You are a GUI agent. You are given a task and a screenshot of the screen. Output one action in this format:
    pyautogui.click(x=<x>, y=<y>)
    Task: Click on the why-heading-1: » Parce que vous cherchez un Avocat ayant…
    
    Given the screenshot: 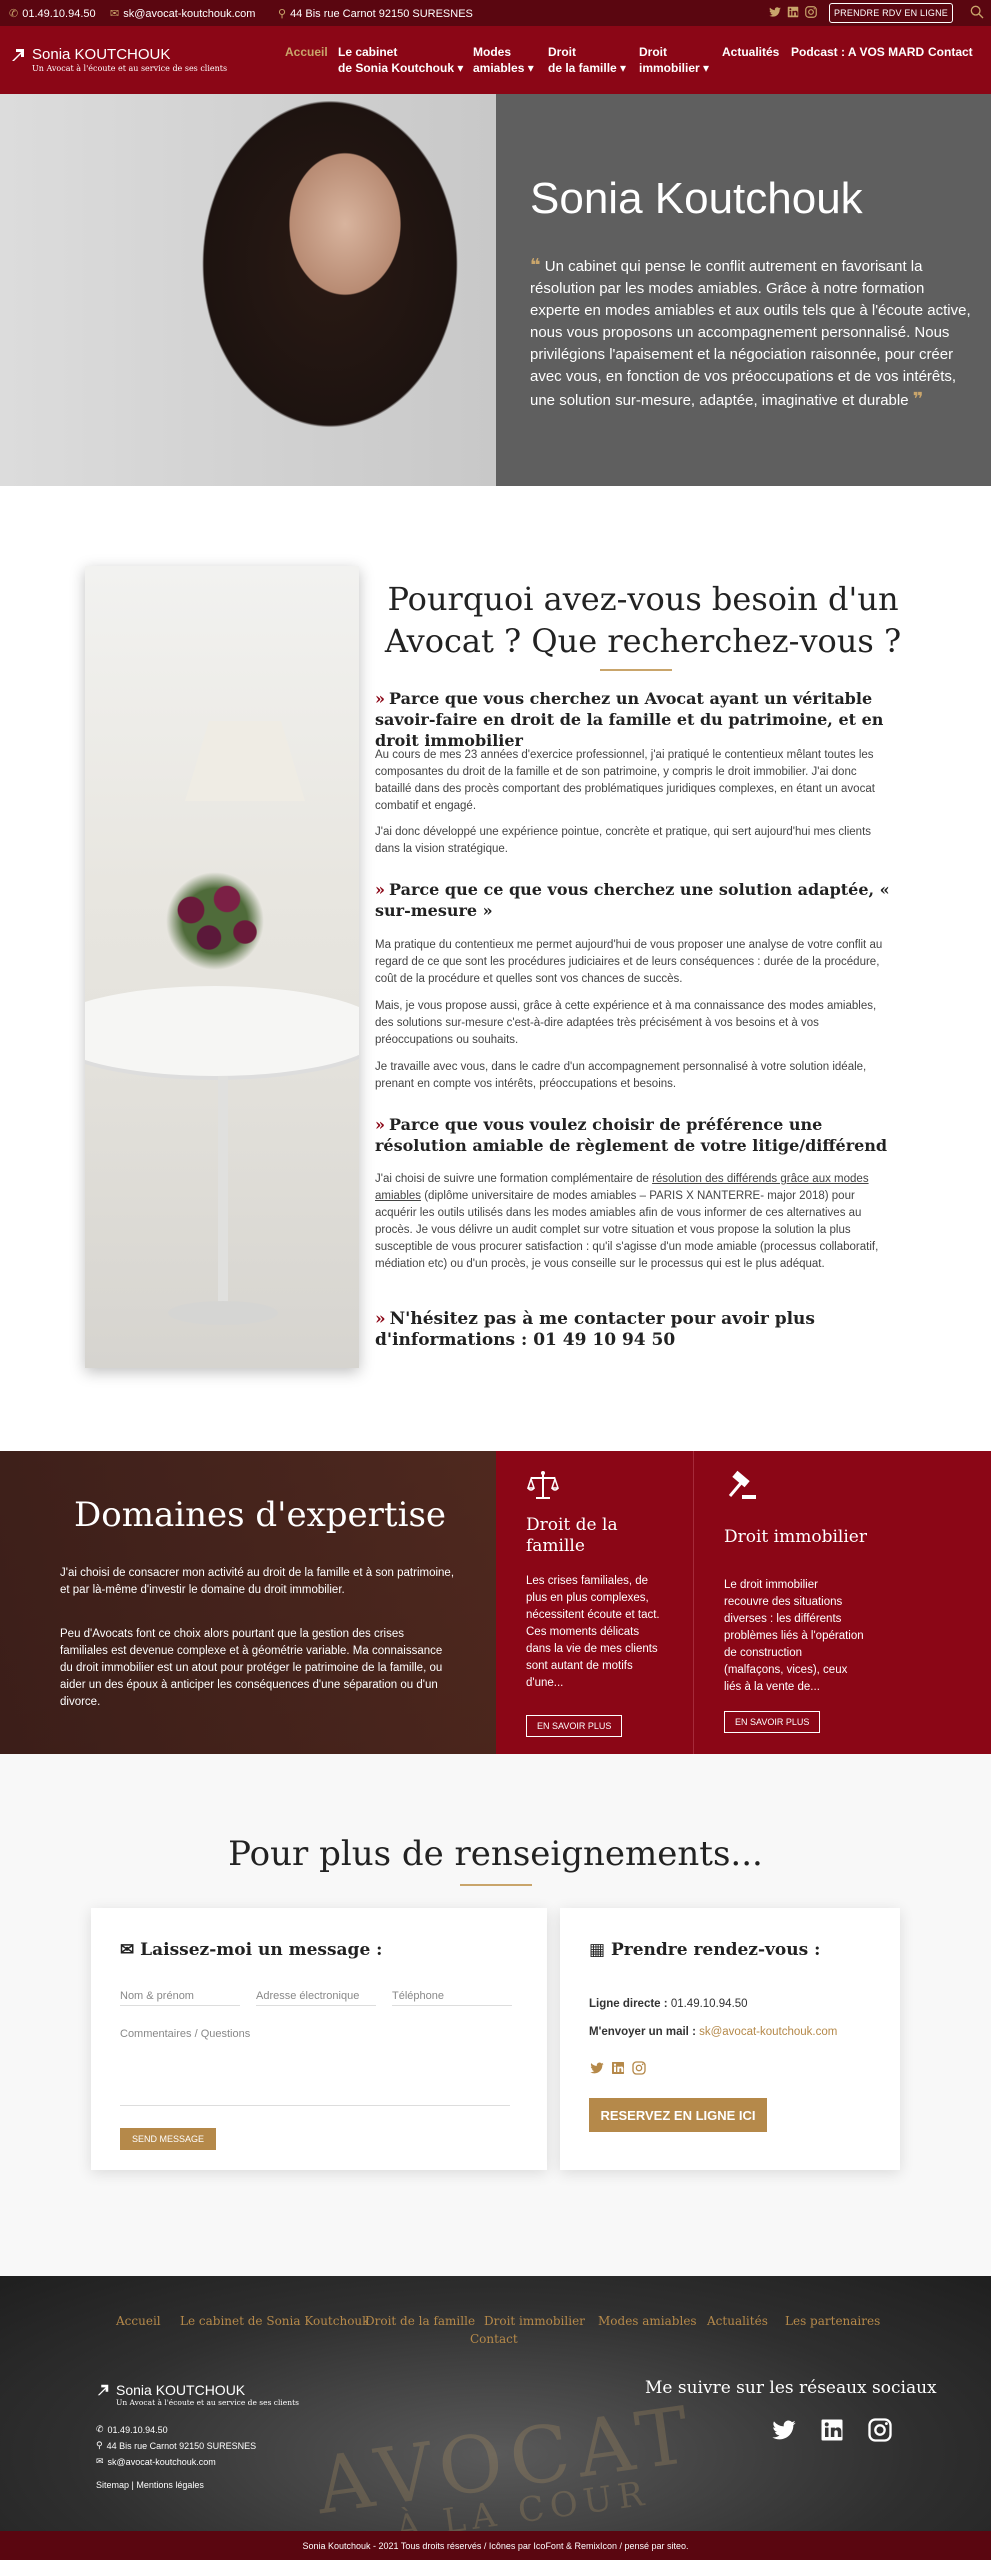 What is the action you would take?
    pyautogui.click(x=629, y=719)
    